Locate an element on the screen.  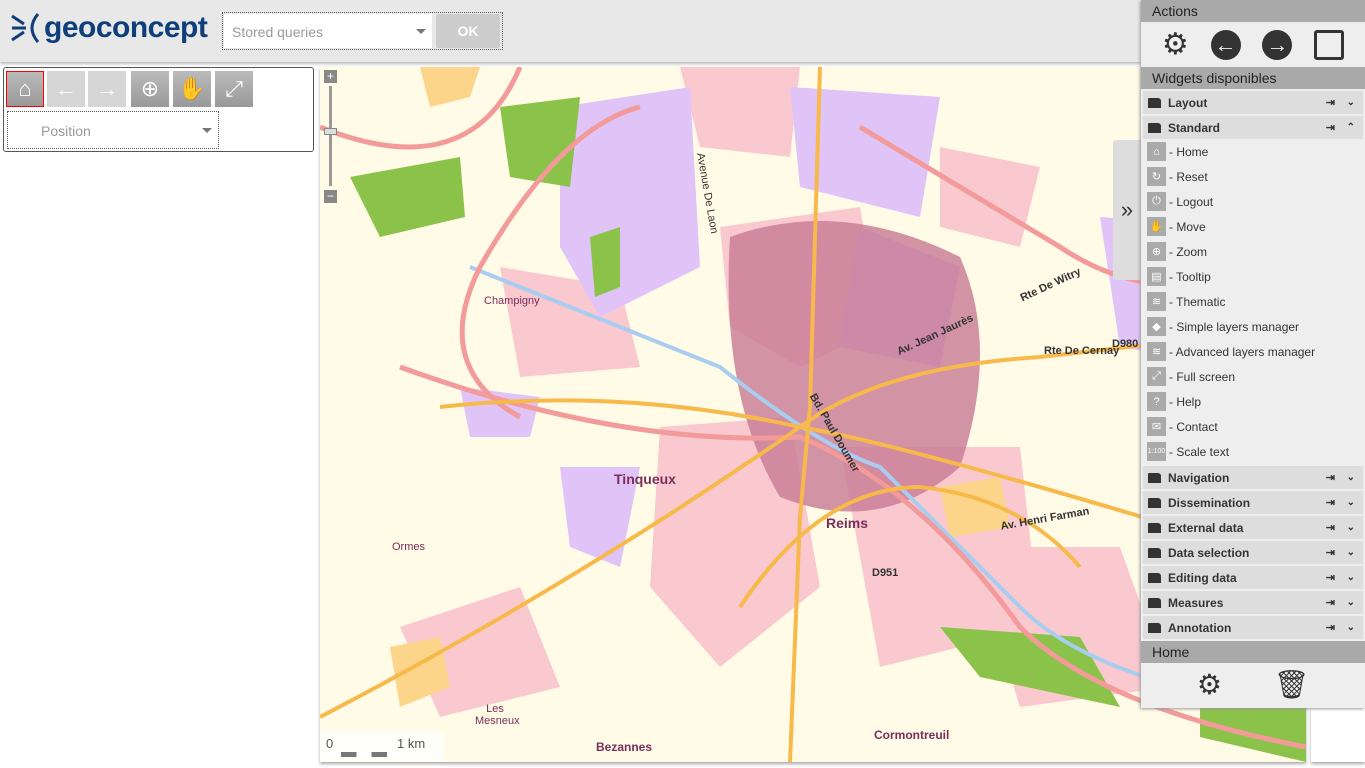
back-icon: ← is located at coordinates (1225, 44).